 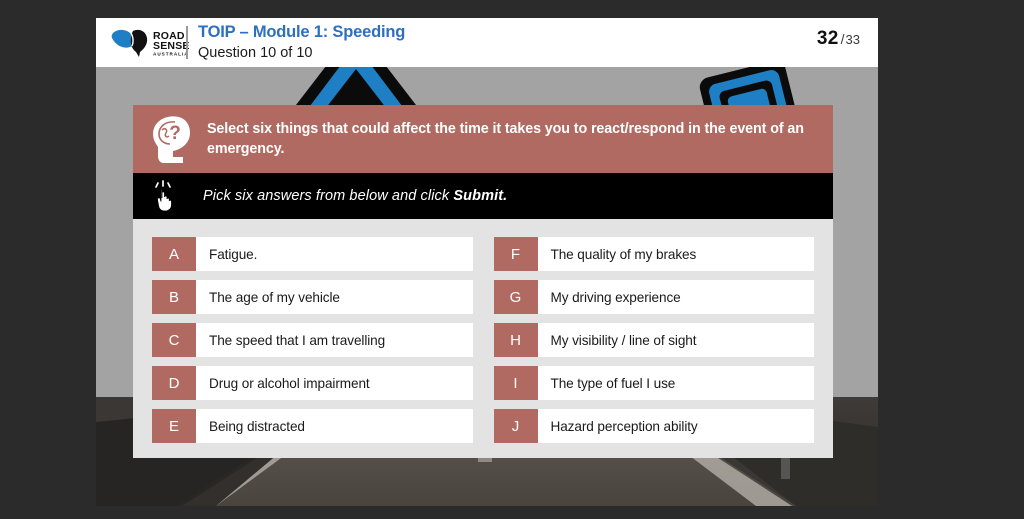 I want to click on answer-option-b: B The age of my vehicle, so click(x=312, y=297).